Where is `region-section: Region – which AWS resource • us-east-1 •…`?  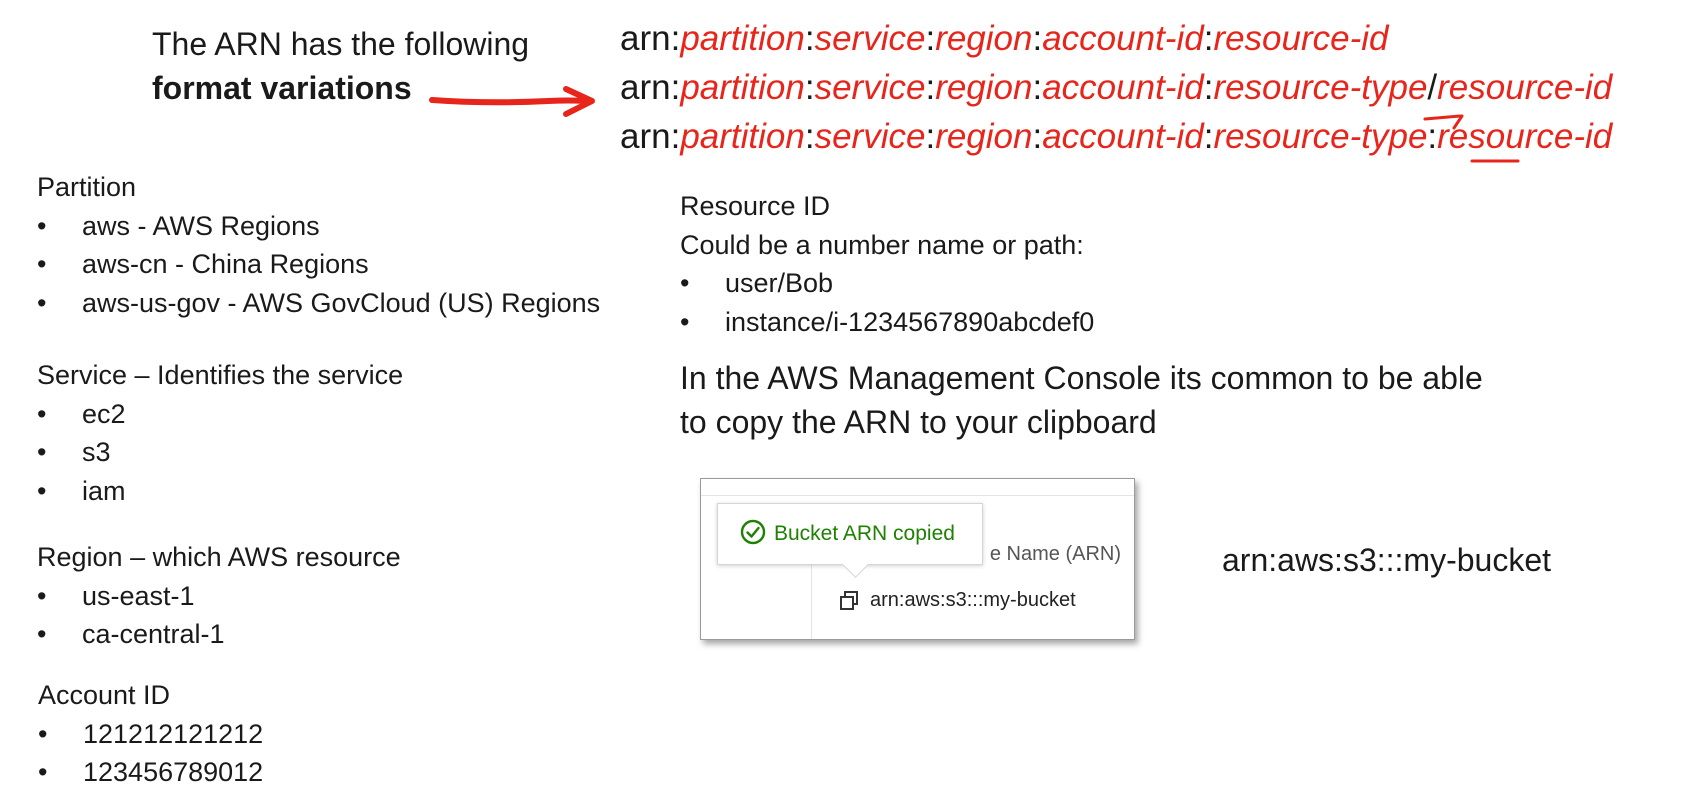
region-section: Region – which AWS resource • us-east-1 •… is located at coordinates (219, 596).